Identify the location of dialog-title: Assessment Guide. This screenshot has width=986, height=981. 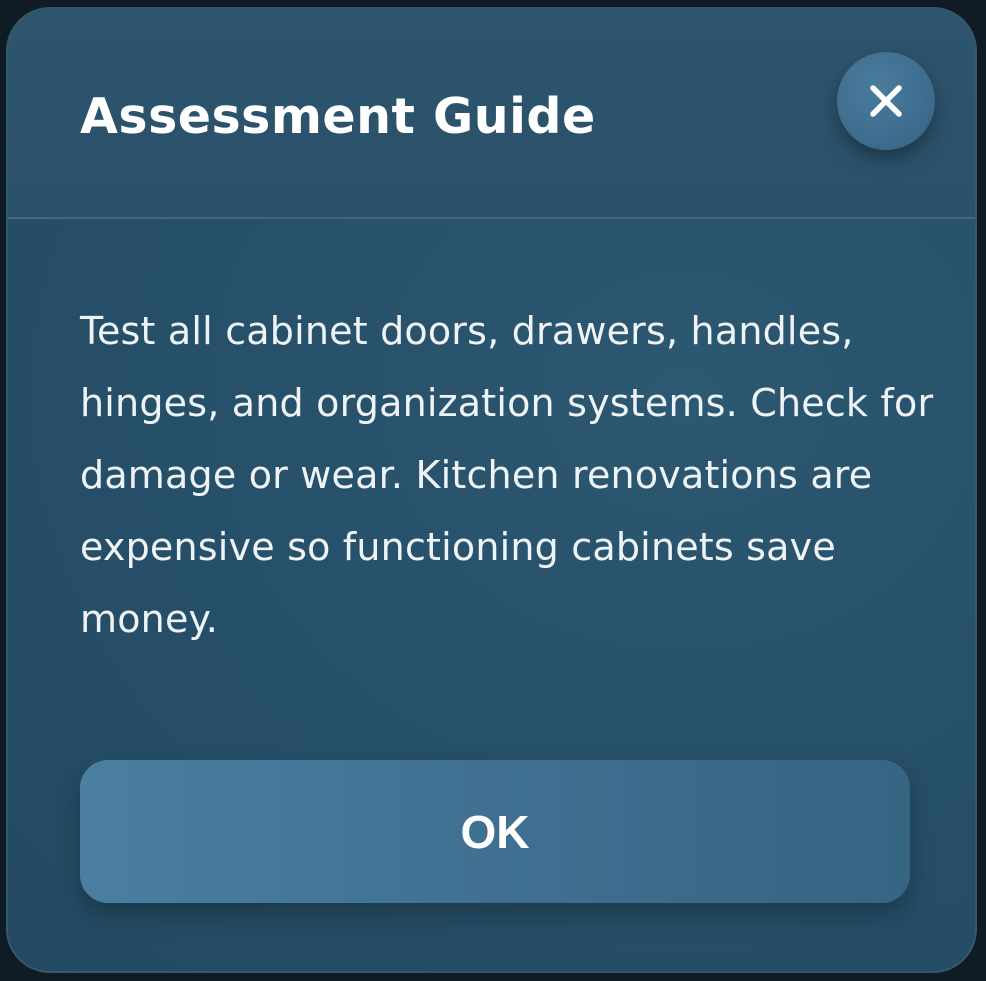
(338, 116).